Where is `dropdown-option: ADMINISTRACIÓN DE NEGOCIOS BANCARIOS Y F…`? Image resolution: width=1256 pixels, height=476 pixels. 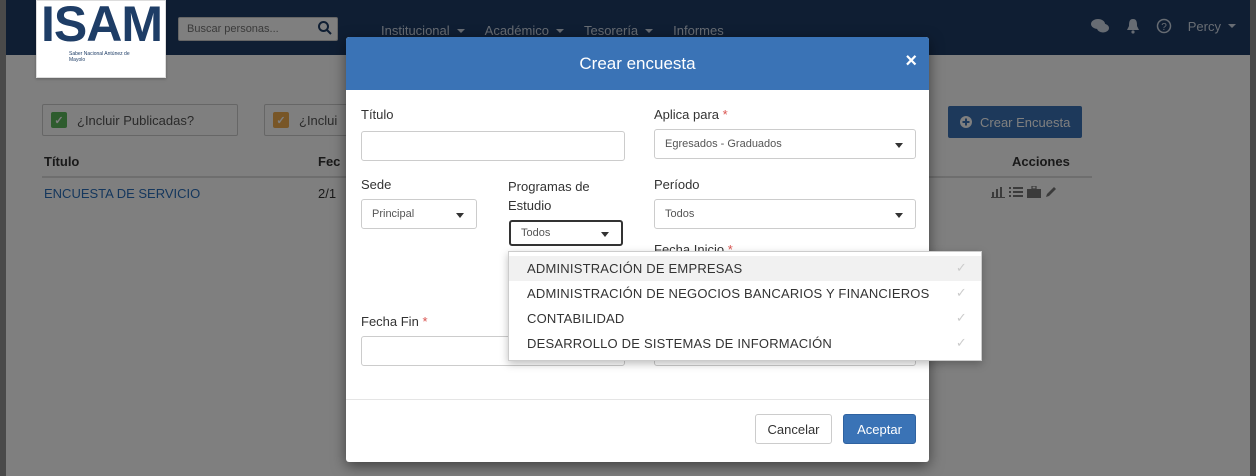 dropdown-option: ADMINISTRACIÓN DE NEGOCIOS BANCARIOS Y F… is located at coordinates (745, 293).